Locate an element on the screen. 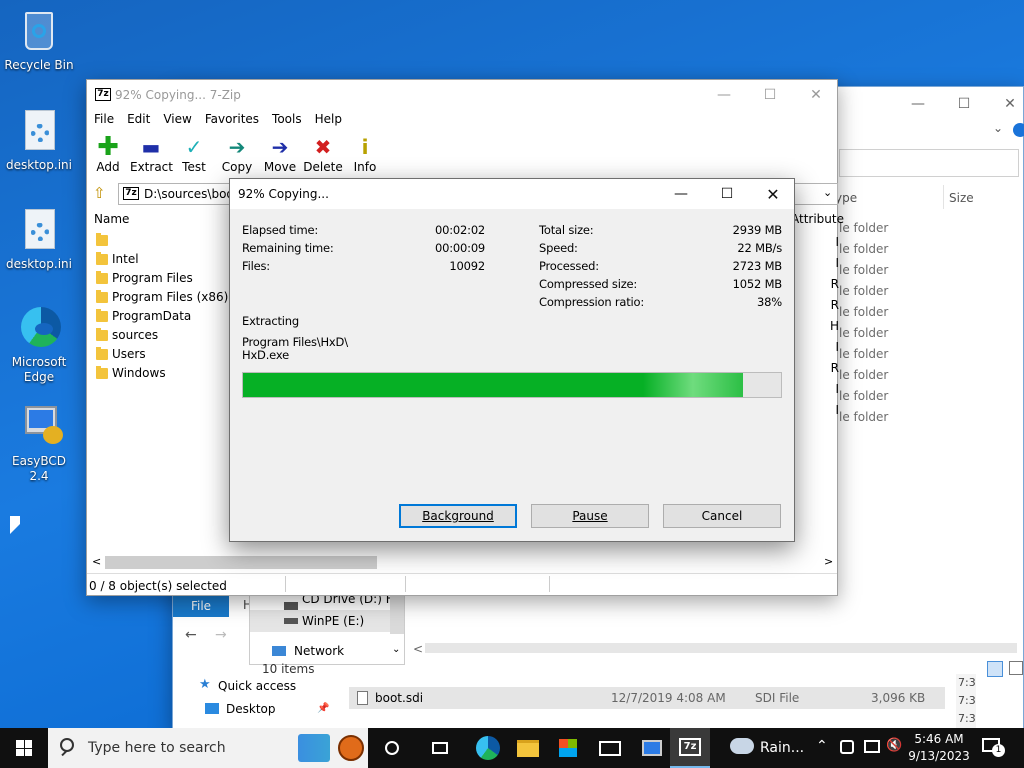  forward-arrow-icon: → is located at coordinates (221, 635).